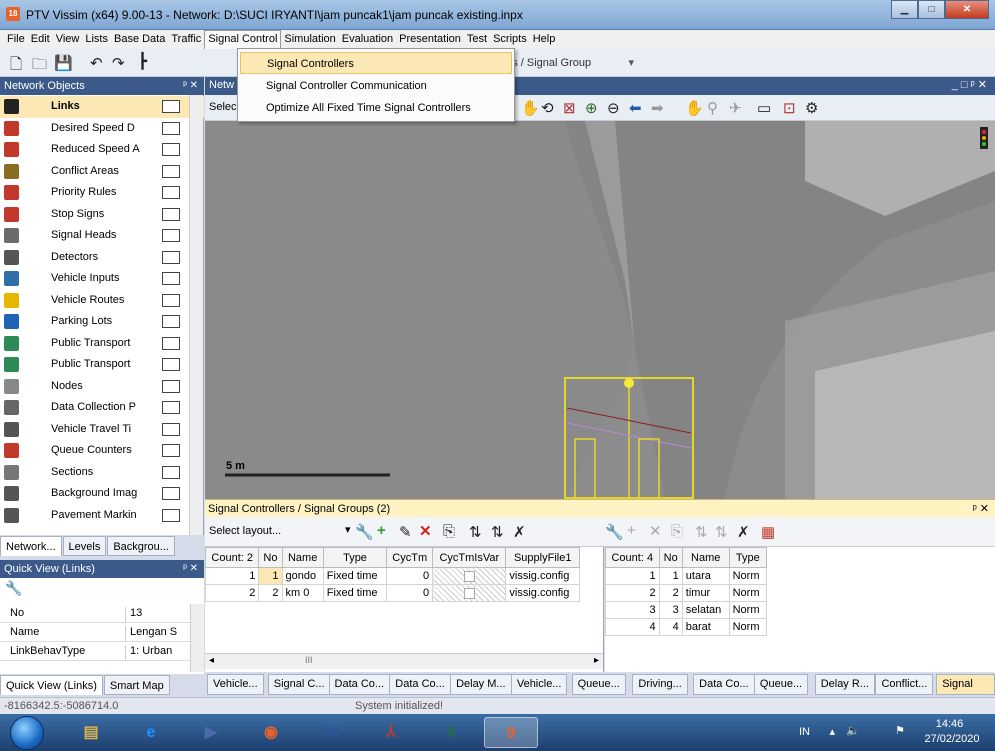 The image size is (995, 751). I want to click on network-object-row: Links, so click(102, 107).